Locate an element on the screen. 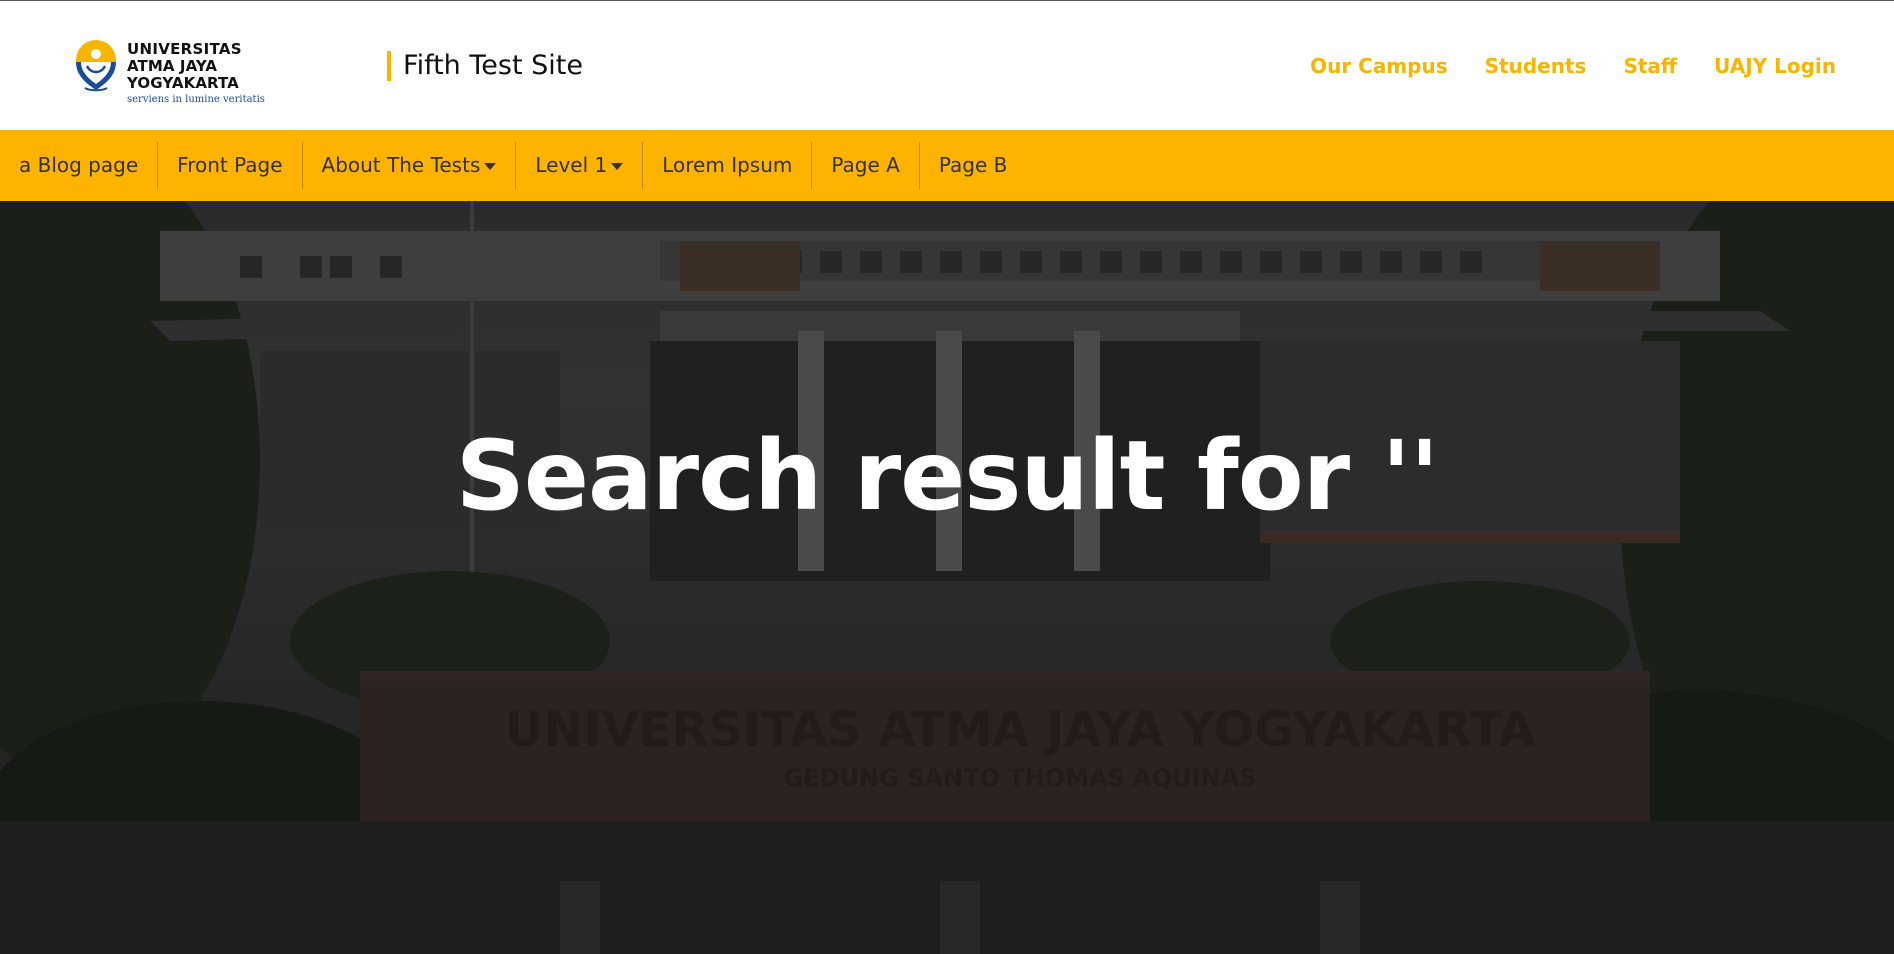 Image resolution: width=1894 pixels, height=954 pixels. nav-item-front-page: Front Page is located at coordinates (230, 165).